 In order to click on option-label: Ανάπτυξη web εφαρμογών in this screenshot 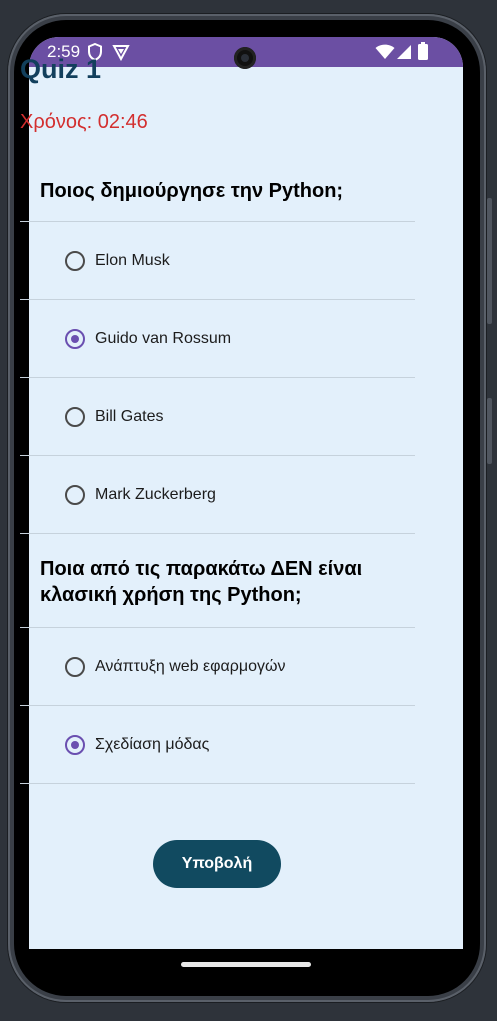, I will do `click(190, 666)`.